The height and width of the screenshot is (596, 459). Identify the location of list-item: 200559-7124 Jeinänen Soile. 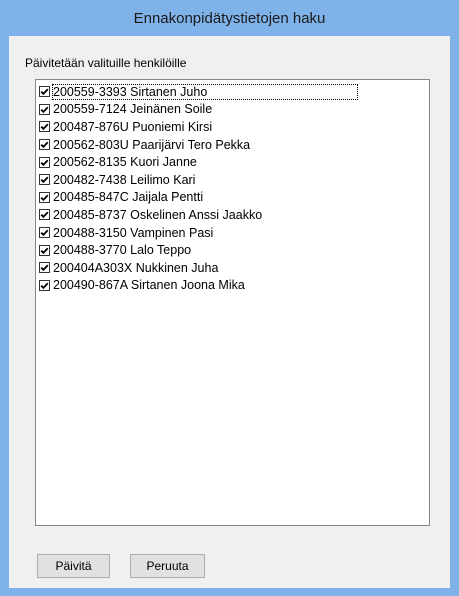
(232, 110).